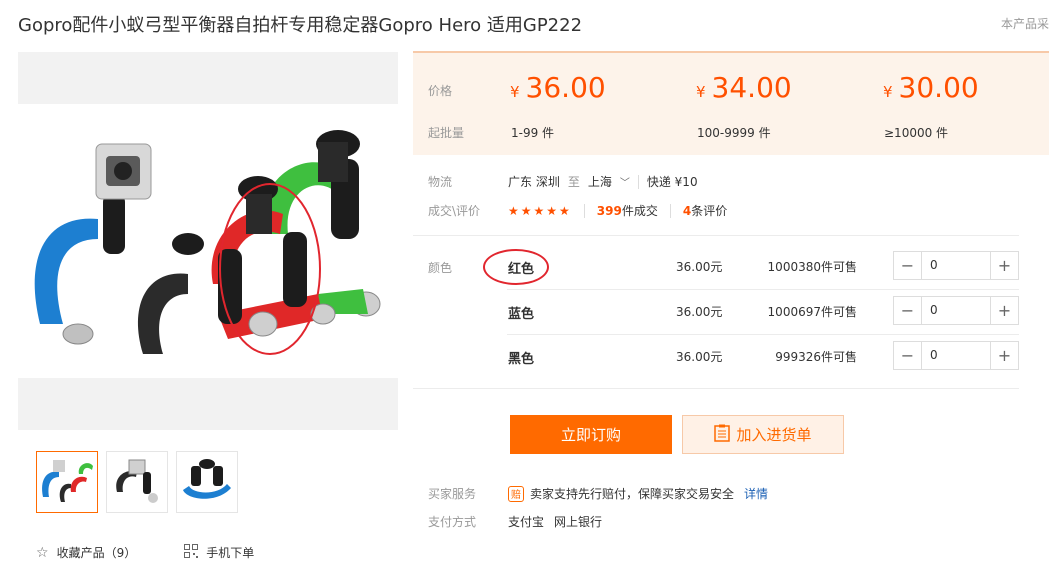 The height and width of the screenshot is (569, 1049). Describe the element at coordinates (521, 314) in the screenshot. I see `sku-name: 蓝色` at that location.